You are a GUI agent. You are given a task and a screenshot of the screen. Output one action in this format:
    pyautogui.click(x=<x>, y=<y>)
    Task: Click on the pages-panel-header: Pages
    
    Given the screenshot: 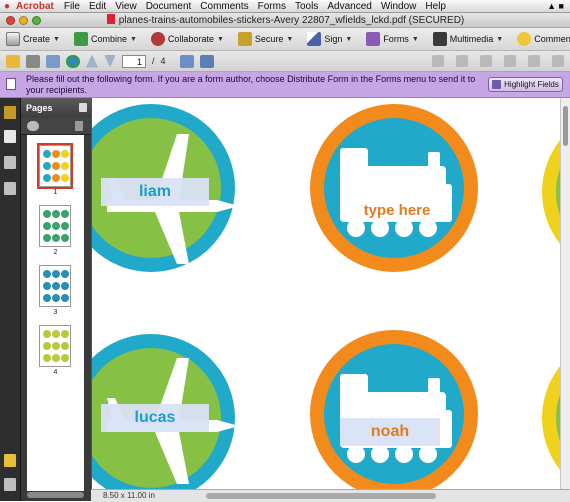 What is the action you would take?
    pyautogui.click(x=56, y=108)
    